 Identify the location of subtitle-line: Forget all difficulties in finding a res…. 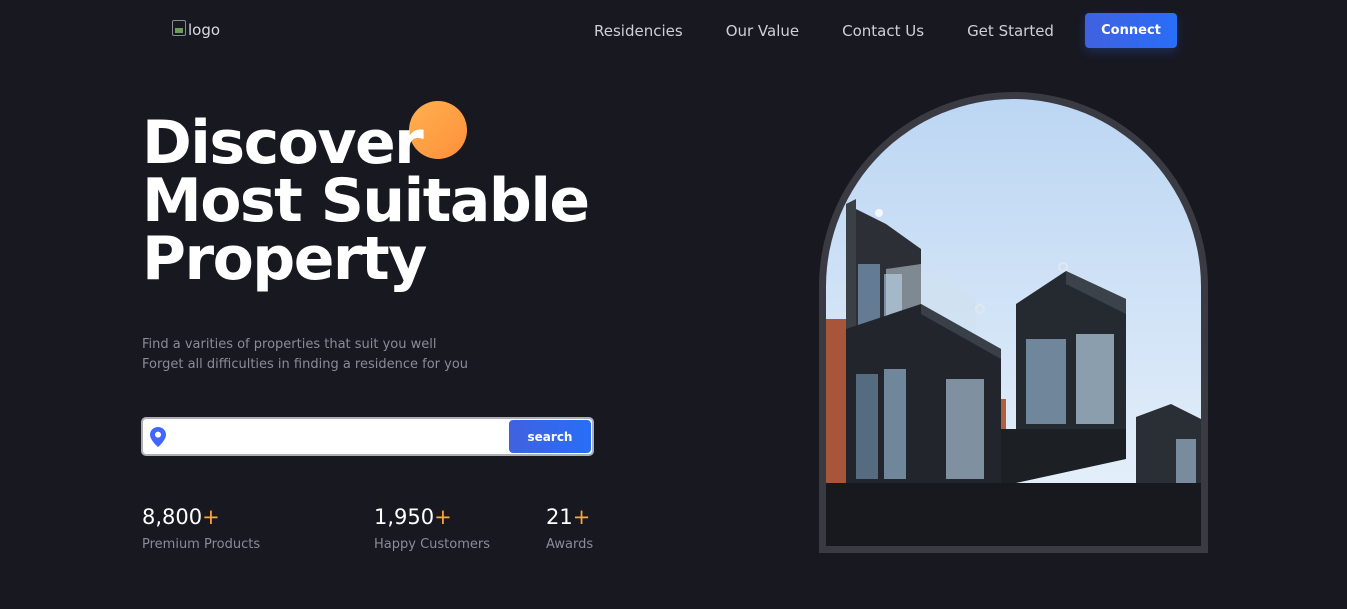
(305, 364).